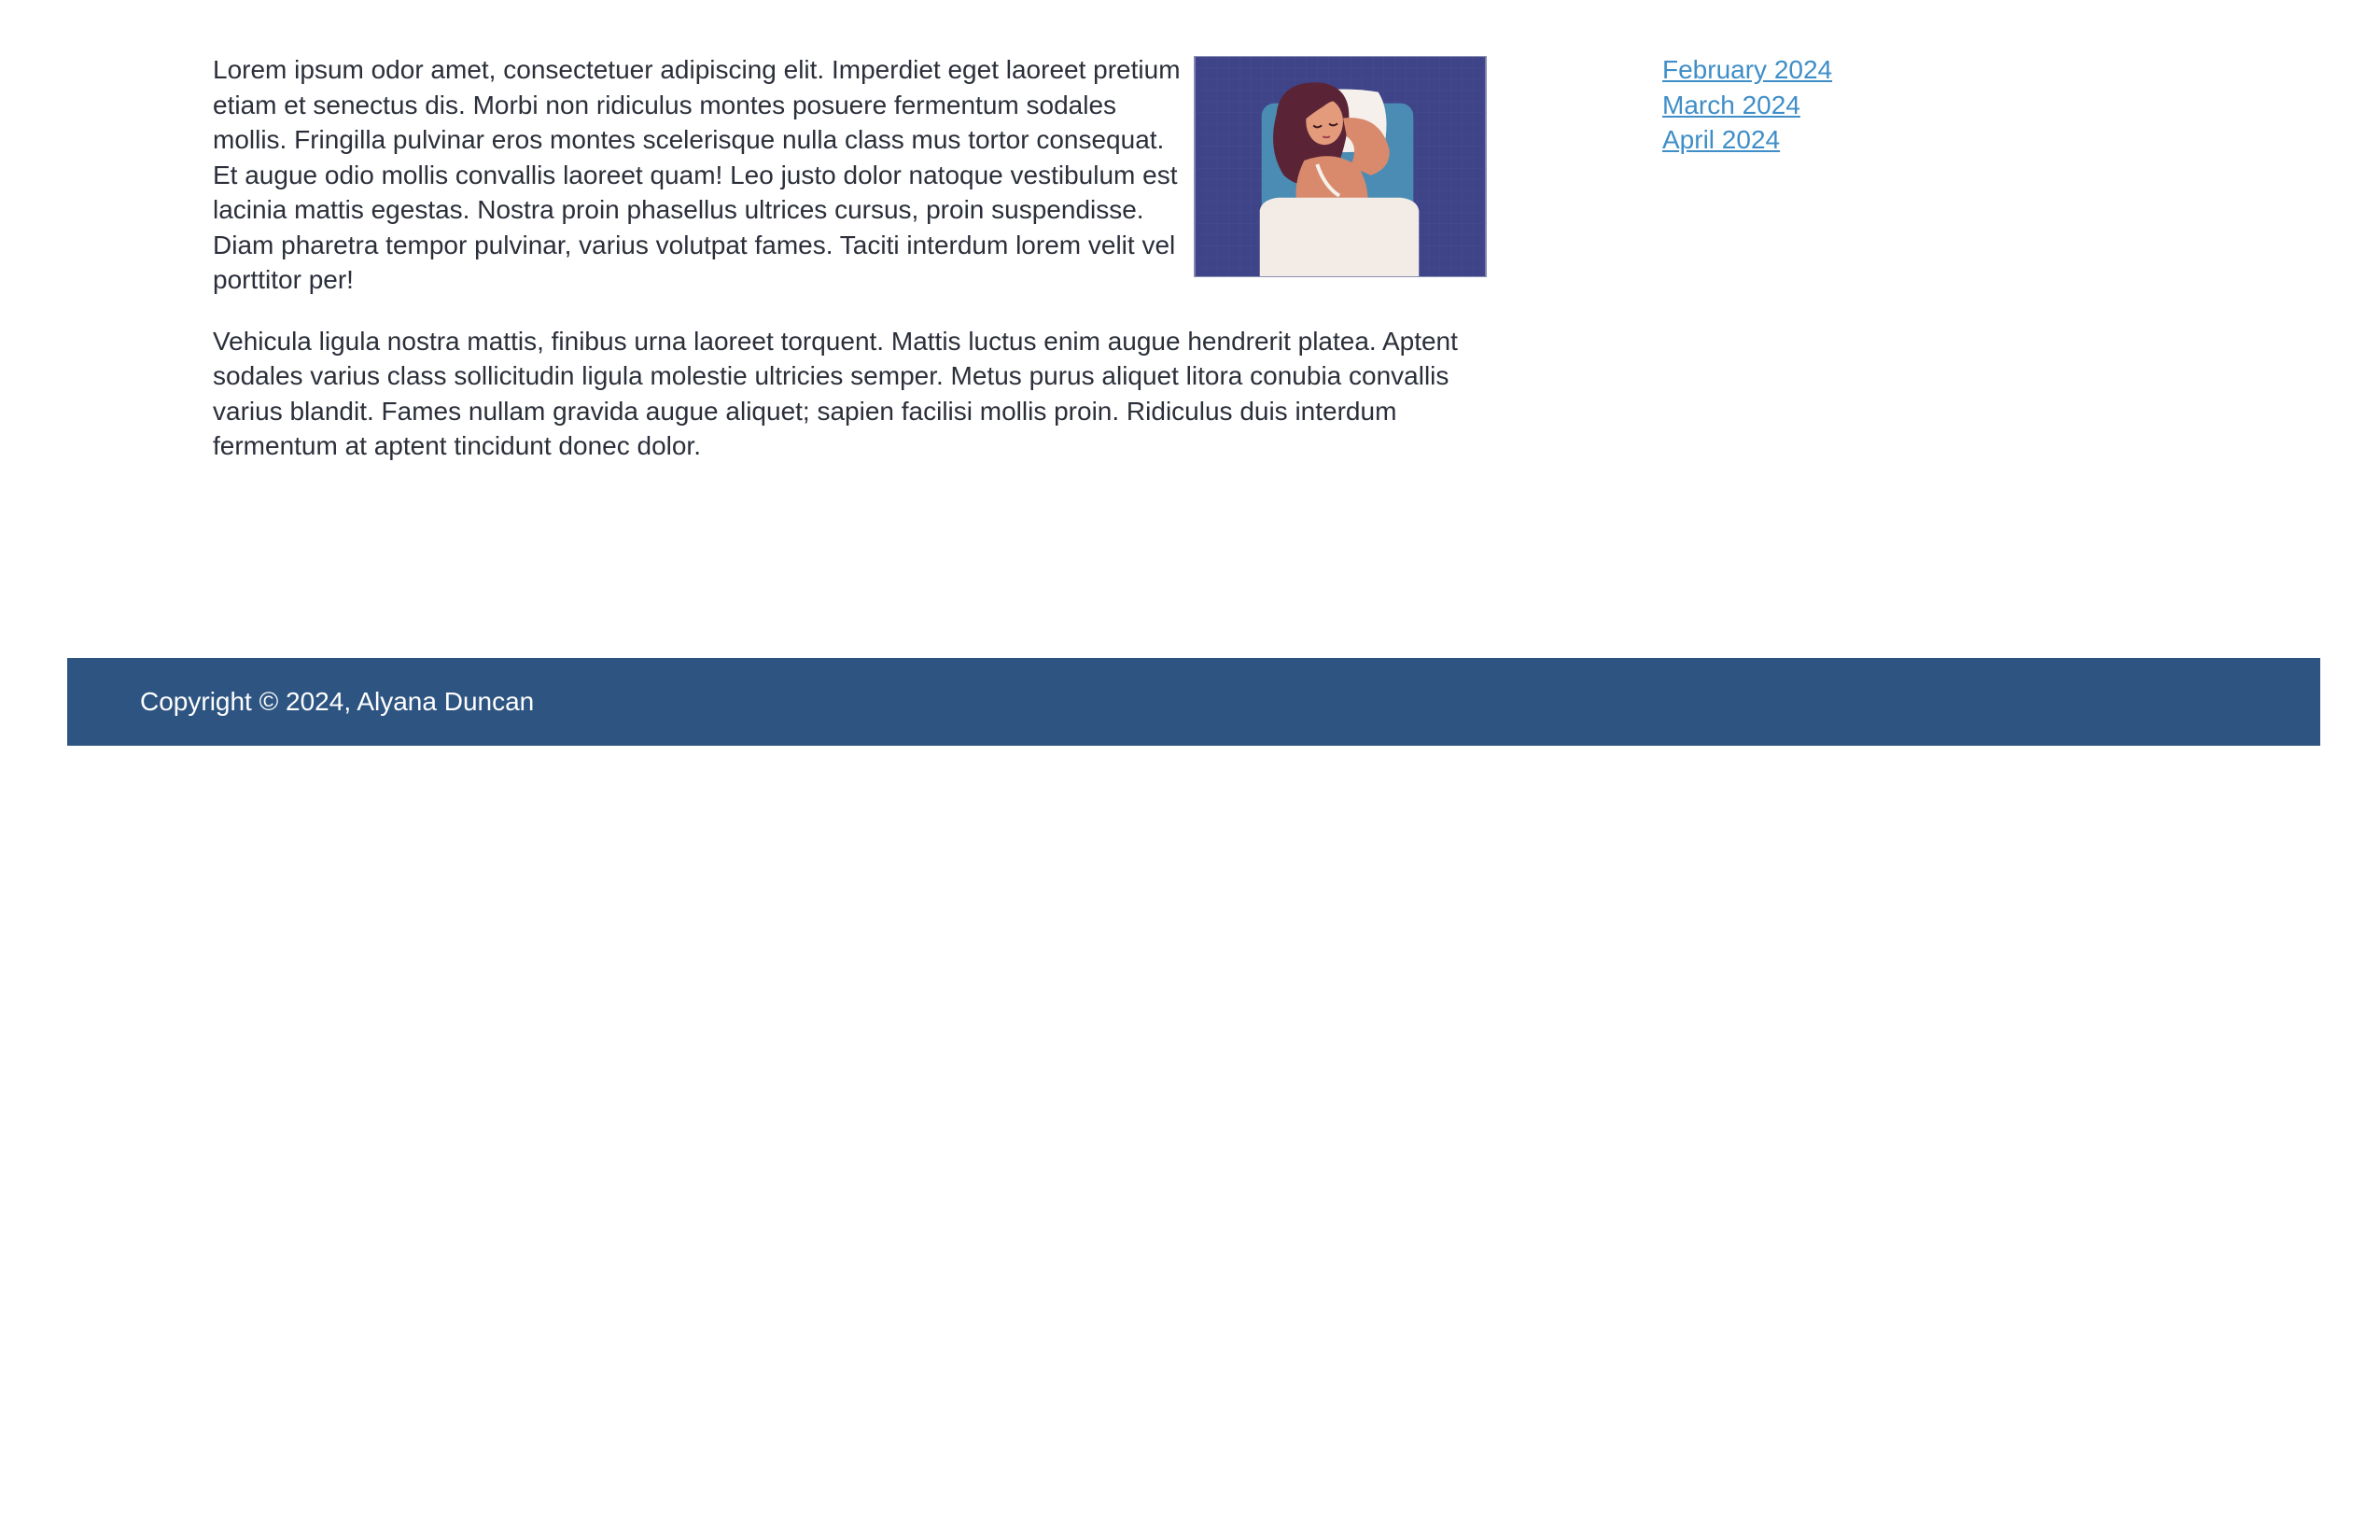 This screenshot has height=1540, width=2380. What do you see at coordinates (337, 701) in the screenshot?
I see `copyright-text: Copyright © 2024, Alyana Duncan` at bounding box center [337, 701].